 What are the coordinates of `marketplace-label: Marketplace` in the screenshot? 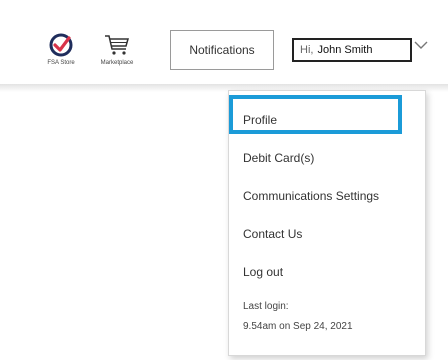 It's located at (117, 63).